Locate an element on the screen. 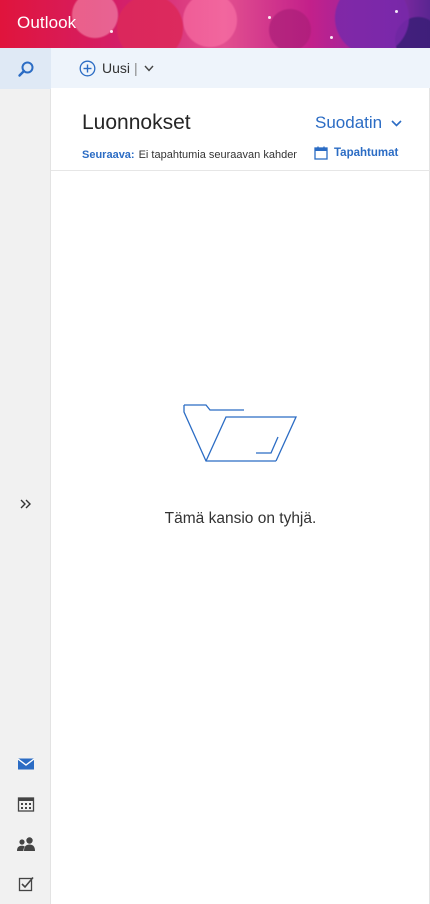 Image resolution: width=430 pixels, height=904 pixels. empty-folder-message: Tämä kansio on tyhjä. is located at coordinates (240, 518).